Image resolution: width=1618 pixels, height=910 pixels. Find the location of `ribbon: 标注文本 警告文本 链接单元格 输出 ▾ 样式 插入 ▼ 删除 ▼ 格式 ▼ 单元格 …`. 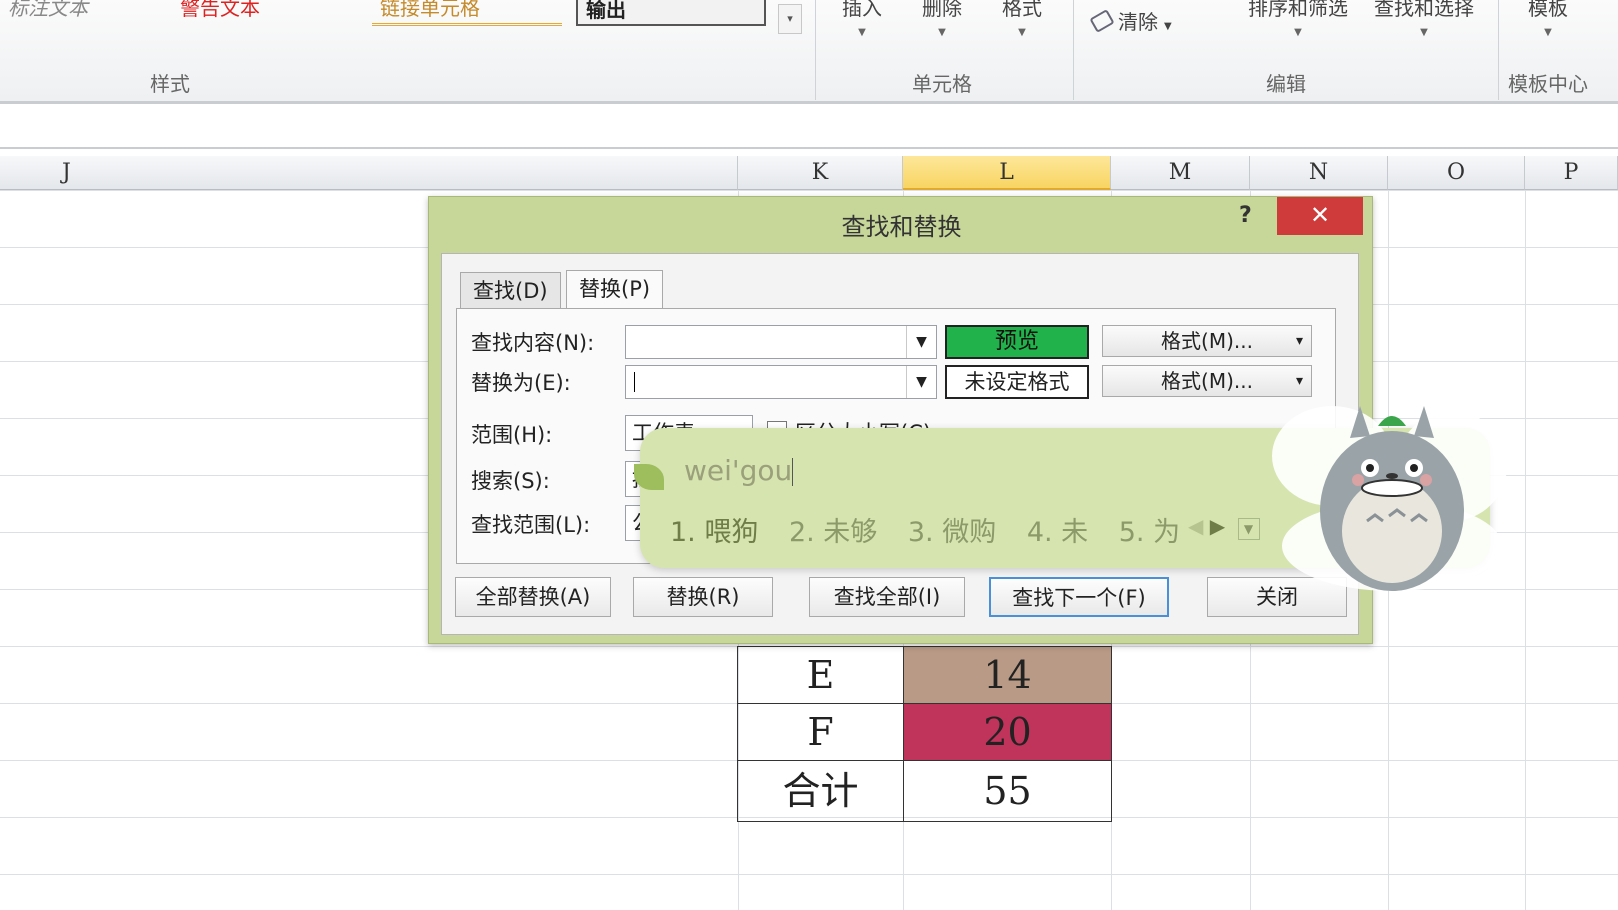

ribbon: 标注文本 警告文本 链接单元格 输出 ▾ 样式 插入 ▼ 删除 ▼ 格式 ▼ 单元格 … is located at coordinates (809, 52).